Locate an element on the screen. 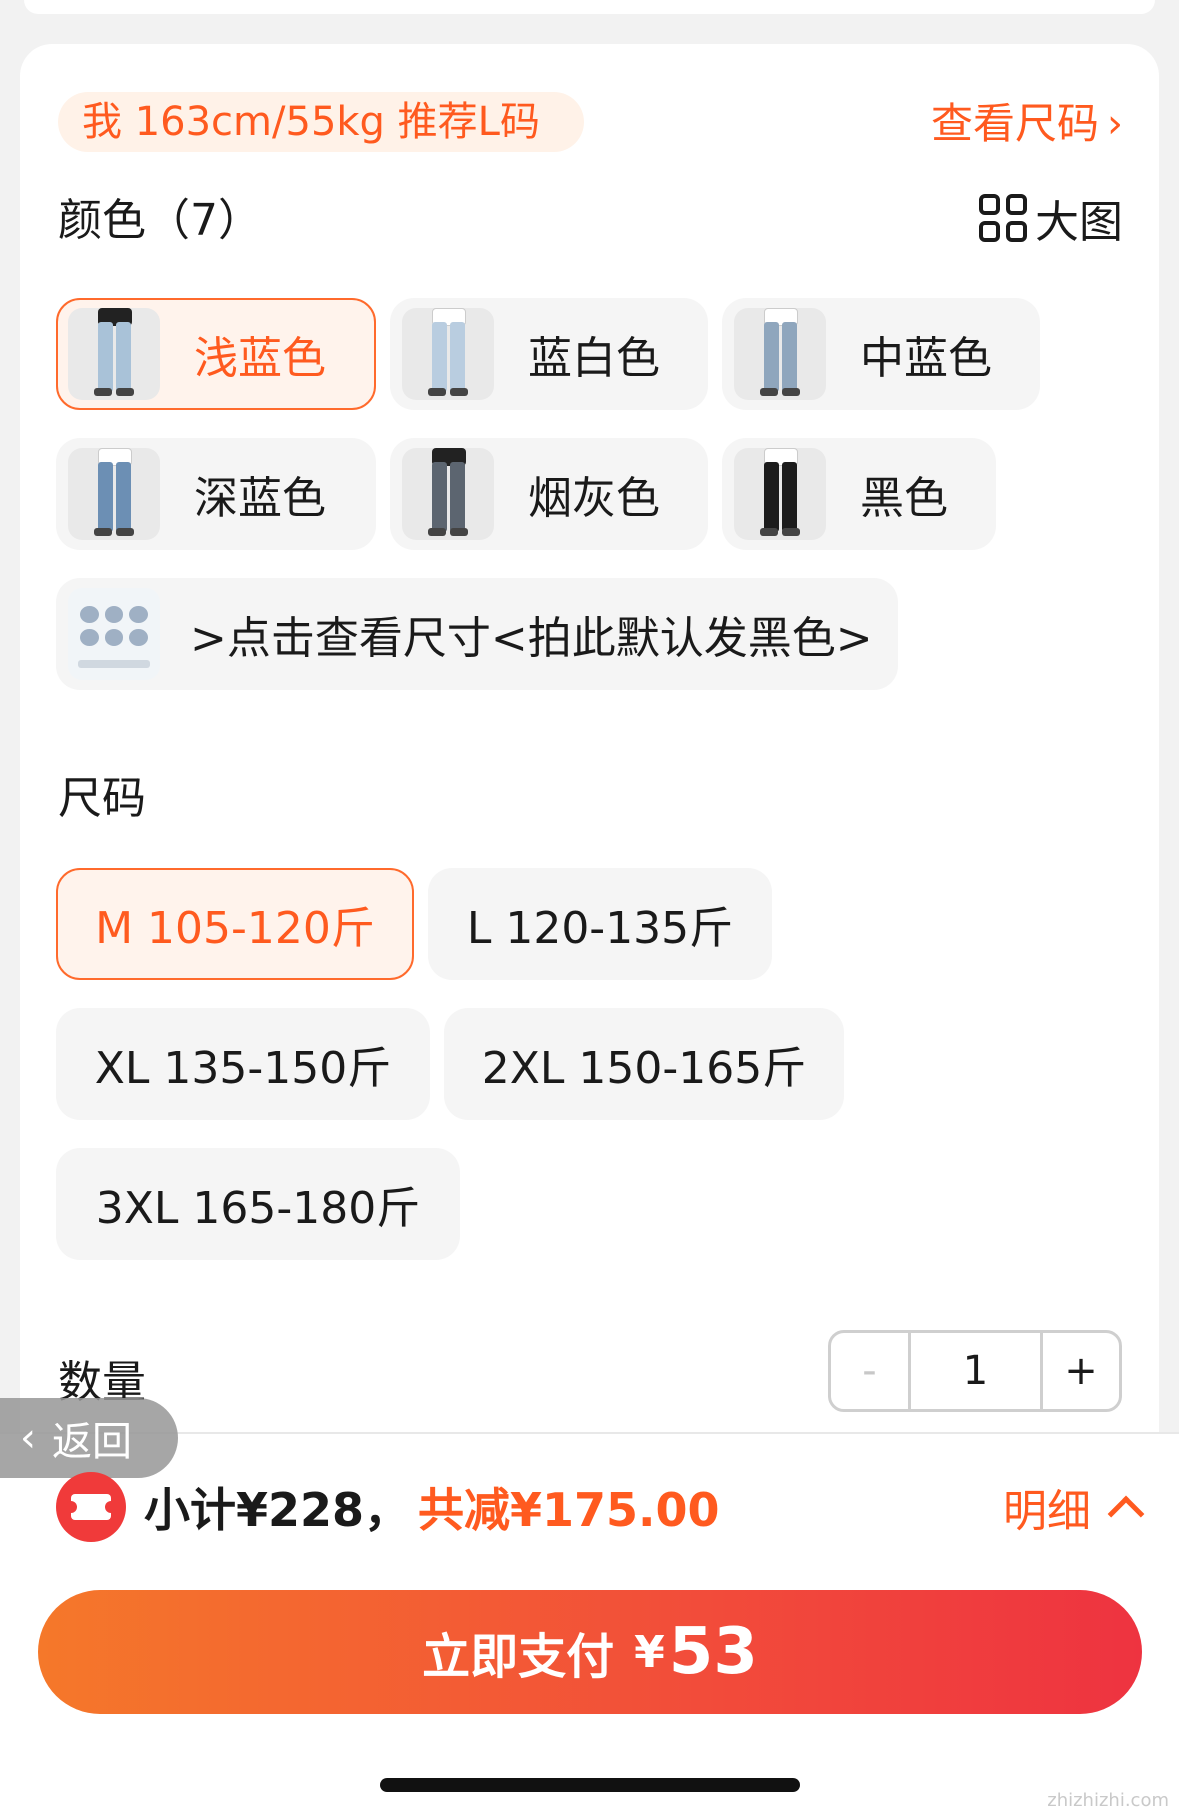 This screenshot has width=1179, height=1817. color-option-dark-blue: 深蓝色 is located at coordinates (216, 494).